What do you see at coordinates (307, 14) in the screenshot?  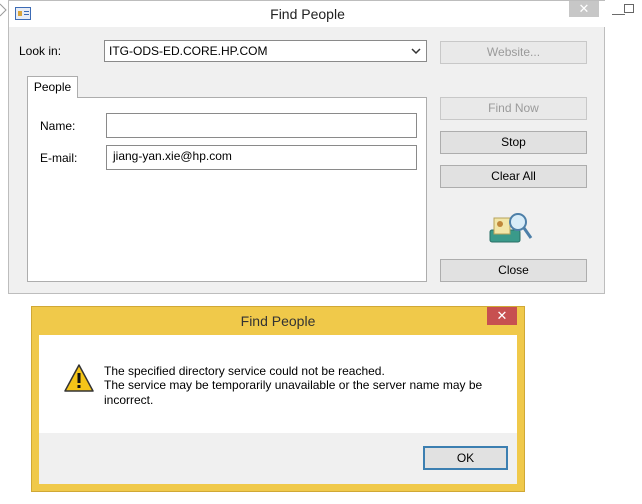 I see `window-title: Find People` at bounding box center [307, 14].